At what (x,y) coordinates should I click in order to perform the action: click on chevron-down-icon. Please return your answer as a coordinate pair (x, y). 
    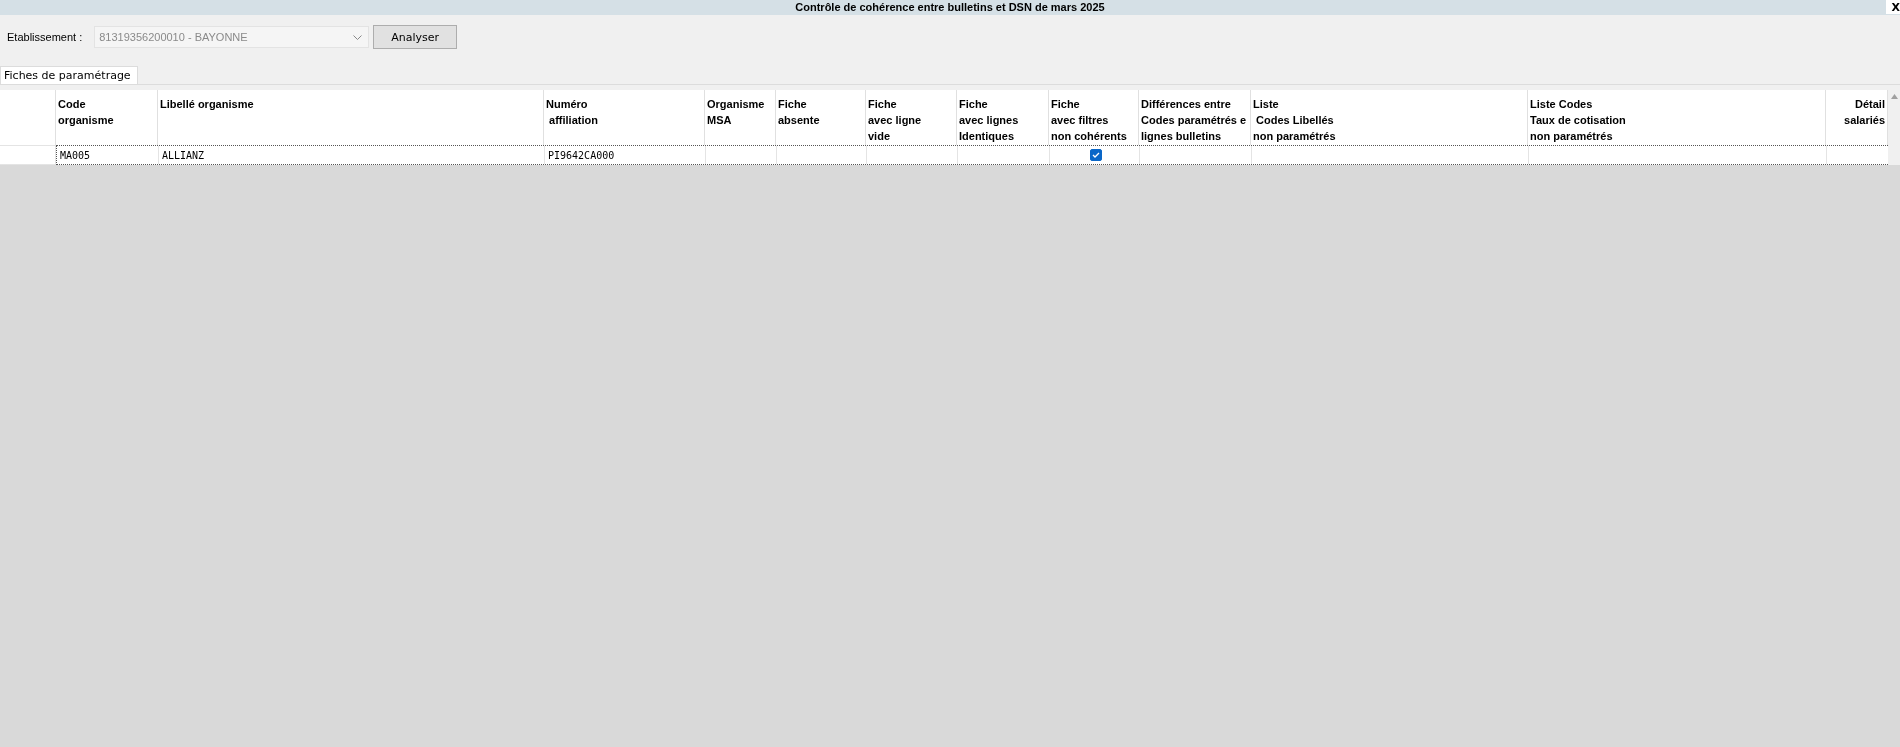
    Looking at the image, I should click on (358, 37).